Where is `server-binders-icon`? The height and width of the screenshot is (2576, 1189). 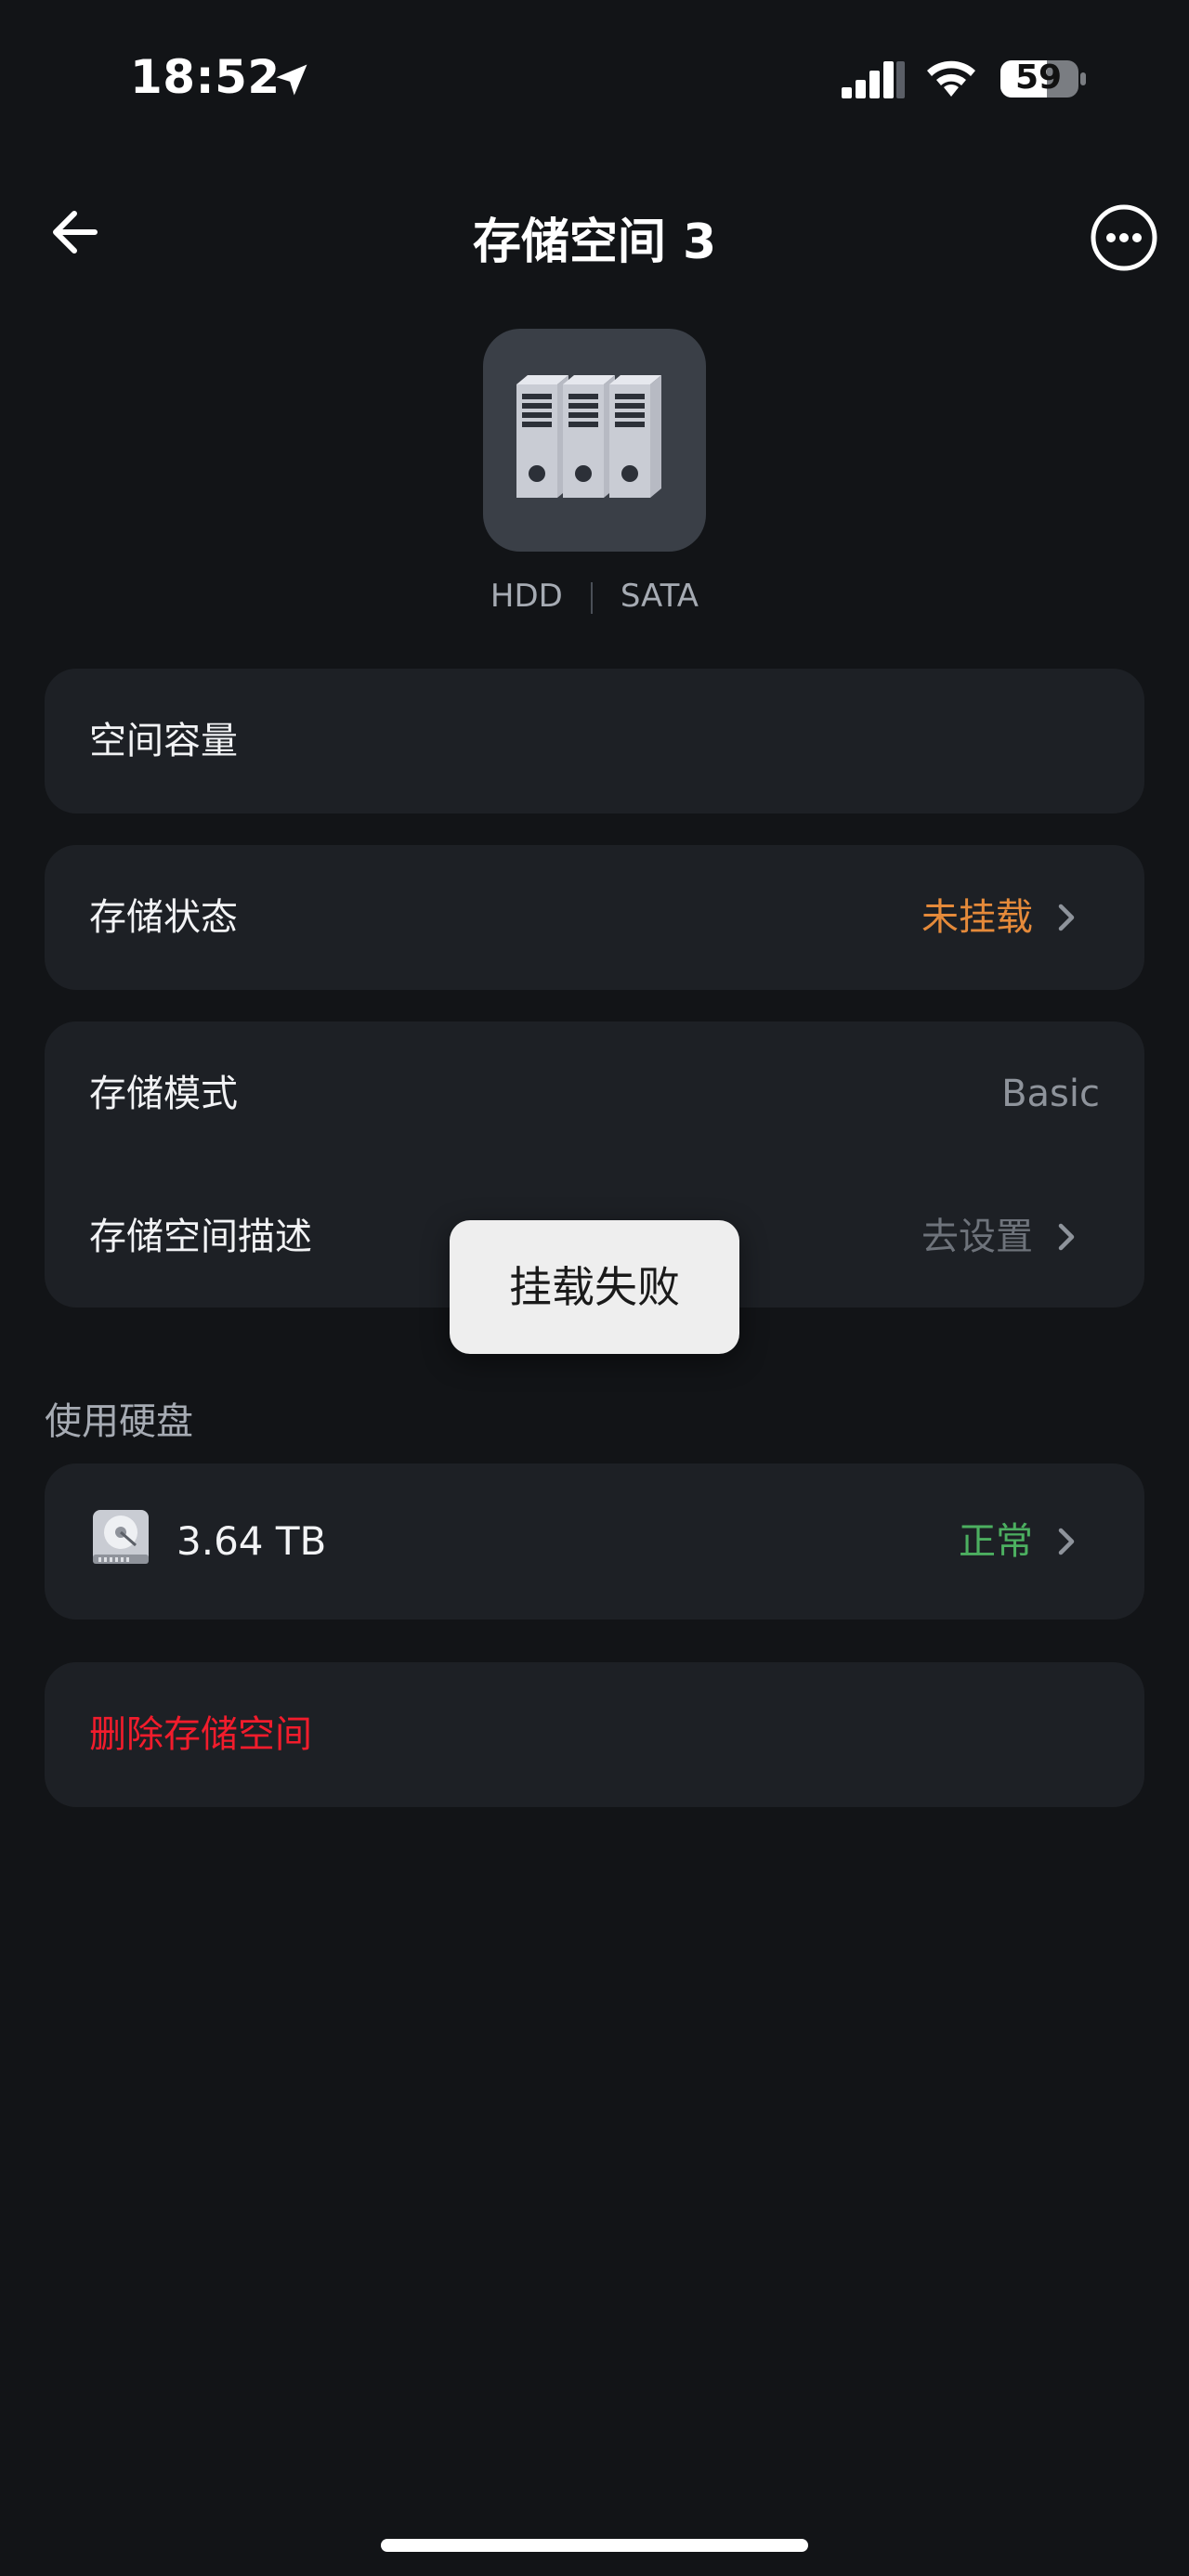 server-binders-icon is located at coordinates (588, 436).